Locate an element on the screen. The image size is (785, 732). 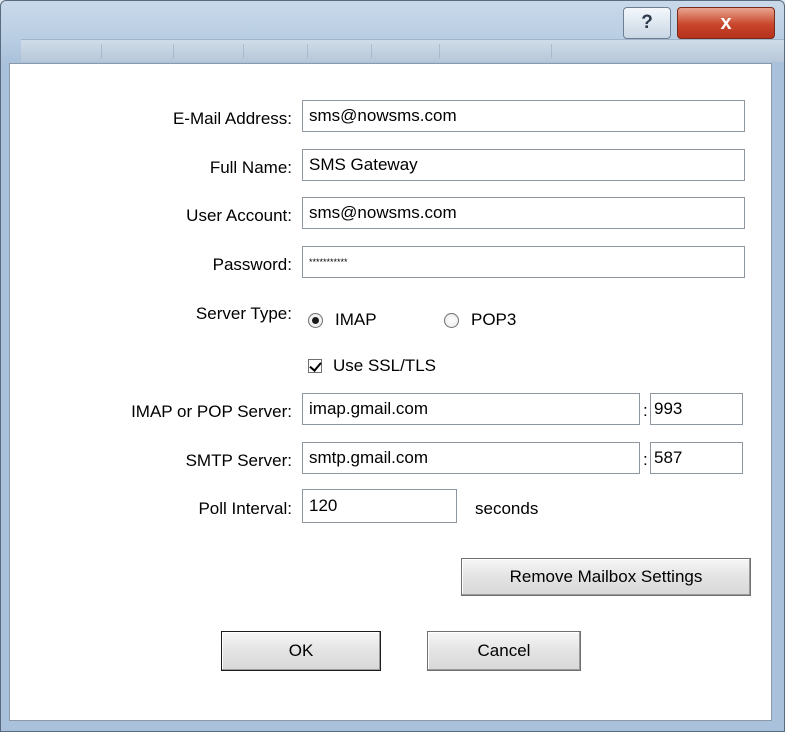
server-type-label: Server Type: is located at coordinates (243, 313).